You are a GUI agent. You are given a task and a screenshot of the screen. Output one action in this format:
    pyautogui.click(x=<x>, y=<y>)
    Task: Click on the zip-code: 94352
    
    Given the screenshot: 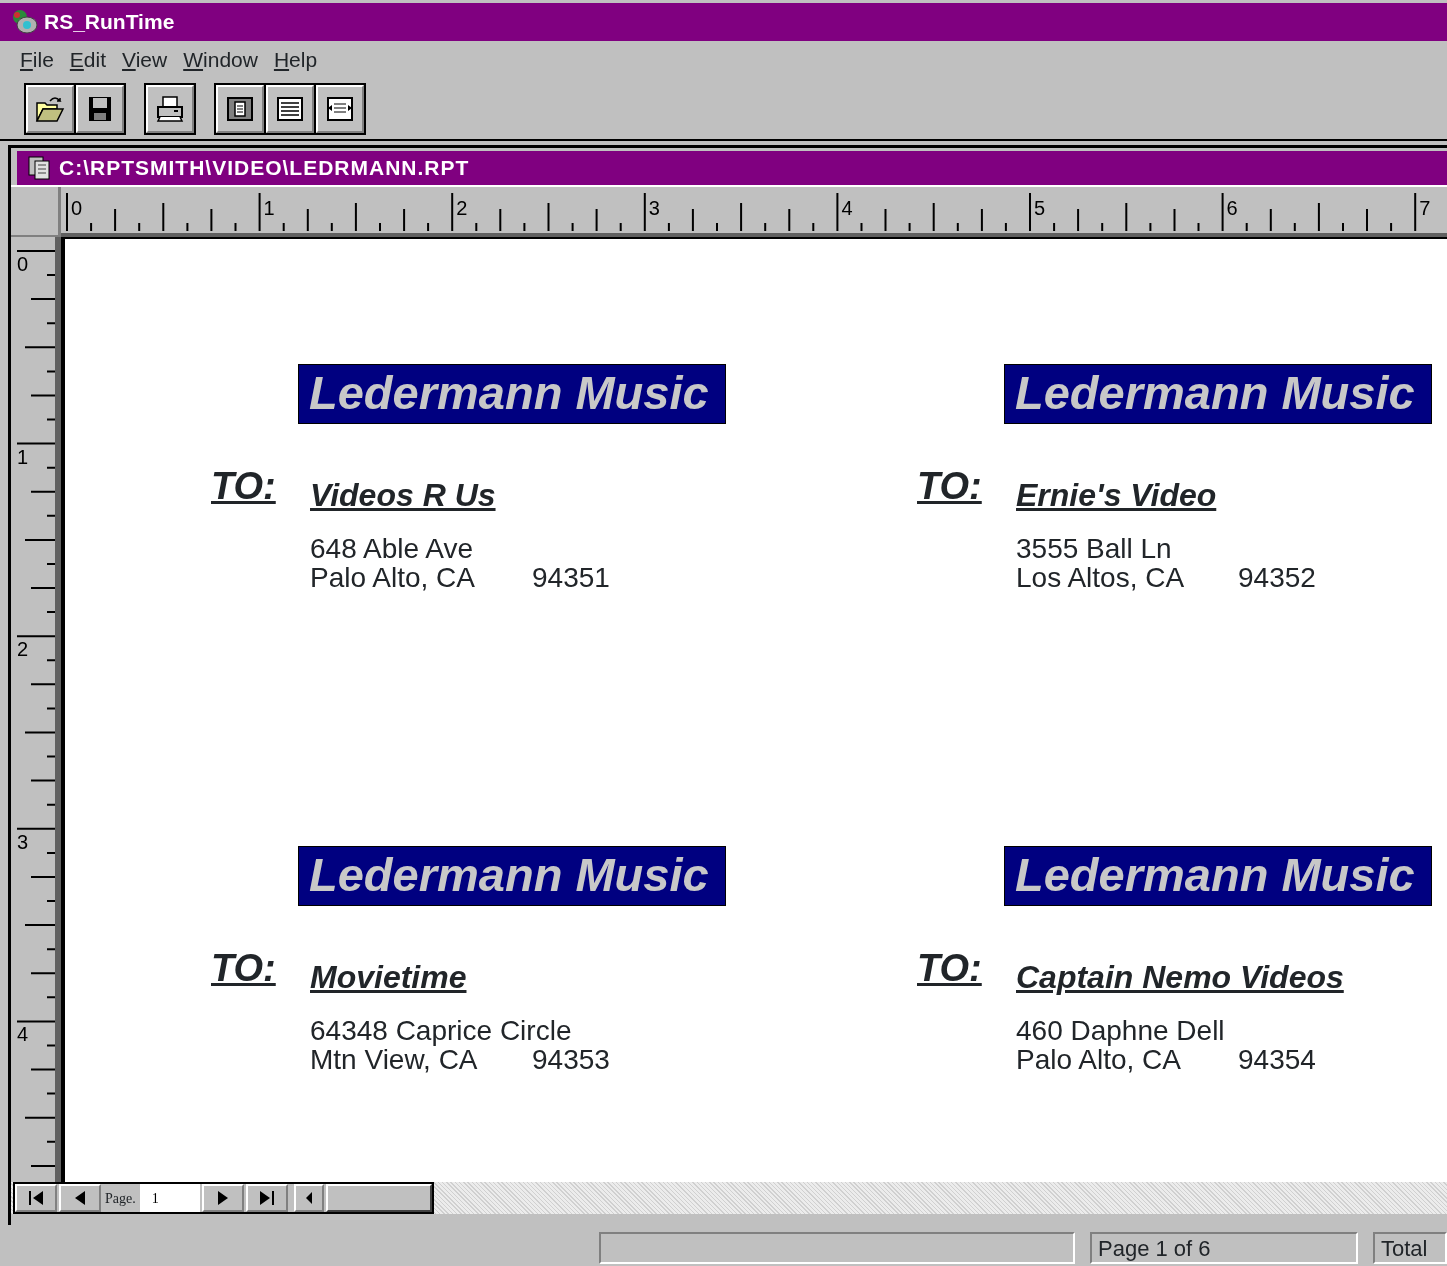 What is the action you would take?
    pyautogui.click(x=1277, y=577)
    